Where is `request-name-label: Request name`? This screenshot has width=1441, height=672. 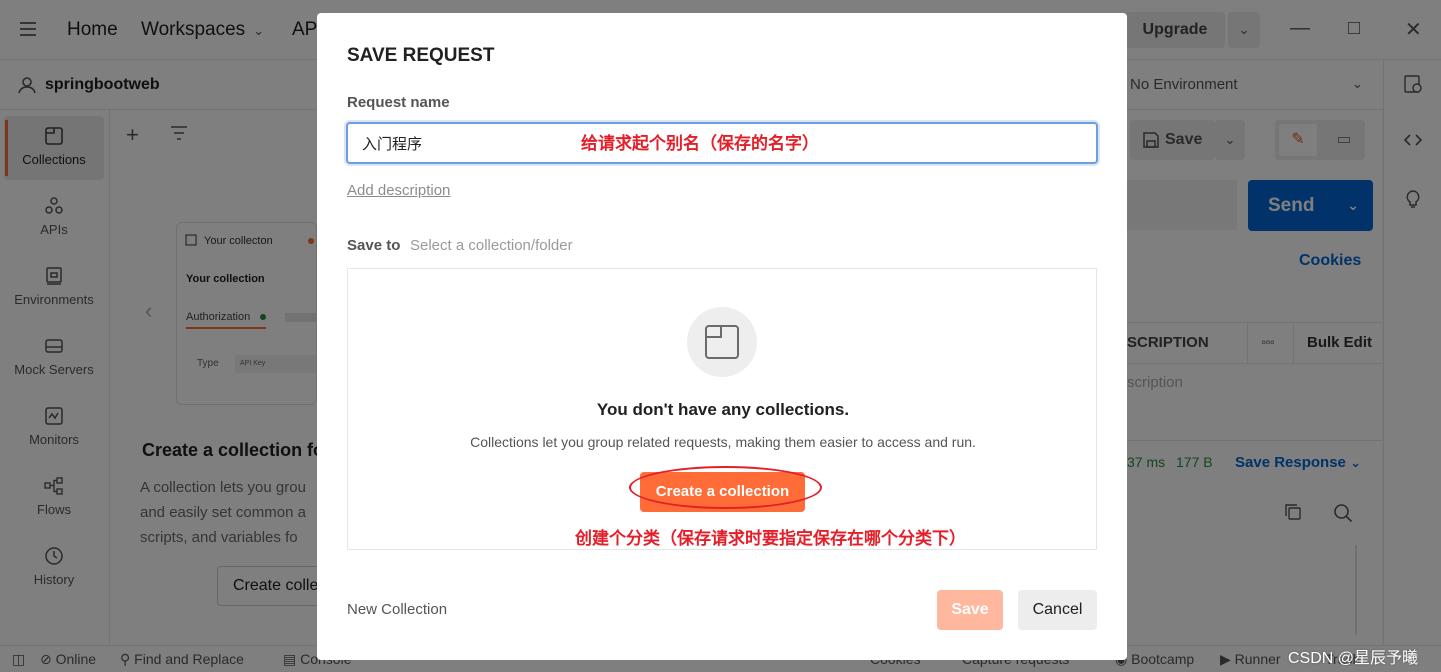 request-name-label: Request name is located at coordinates (398, 102).